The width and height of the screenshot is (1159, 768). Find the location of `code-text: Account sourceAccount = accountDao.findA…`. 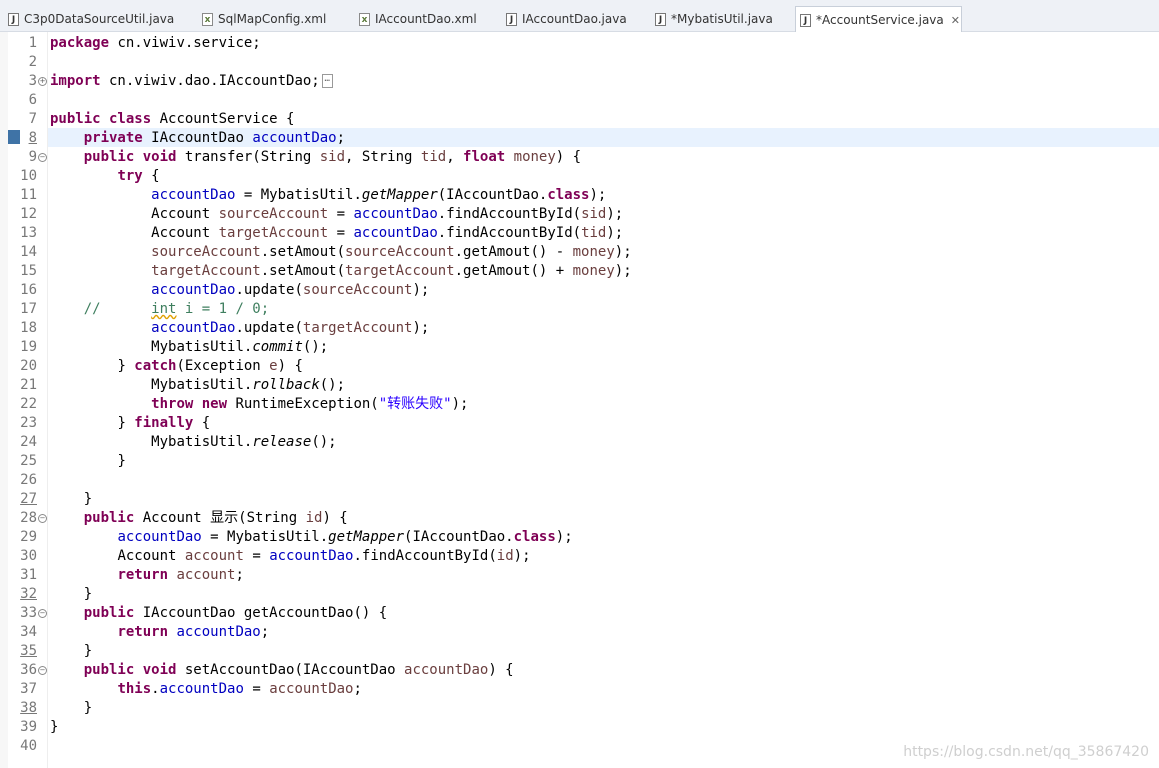

code-text: Account sourceAccount = accountDao.findA… is located at coordinates (387, 214).